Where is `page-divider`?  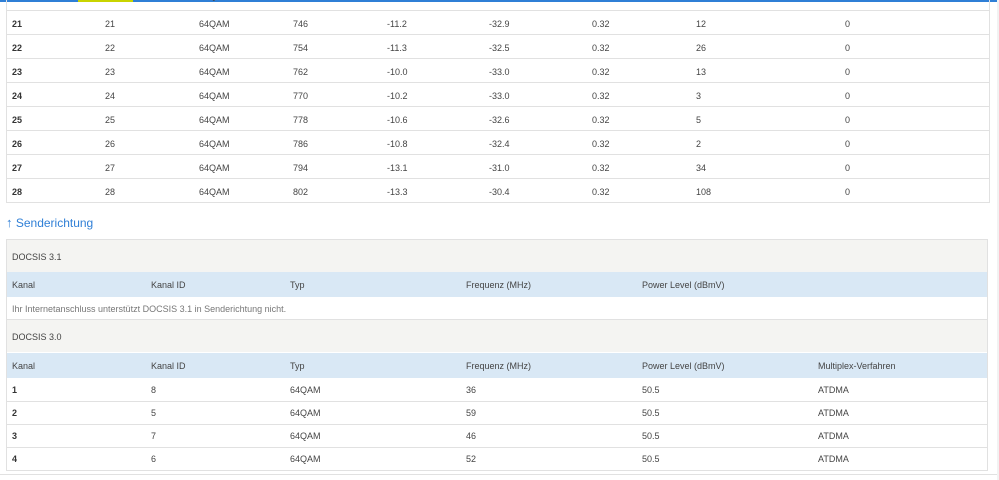
page-divider is located at coordinates (499, 474).